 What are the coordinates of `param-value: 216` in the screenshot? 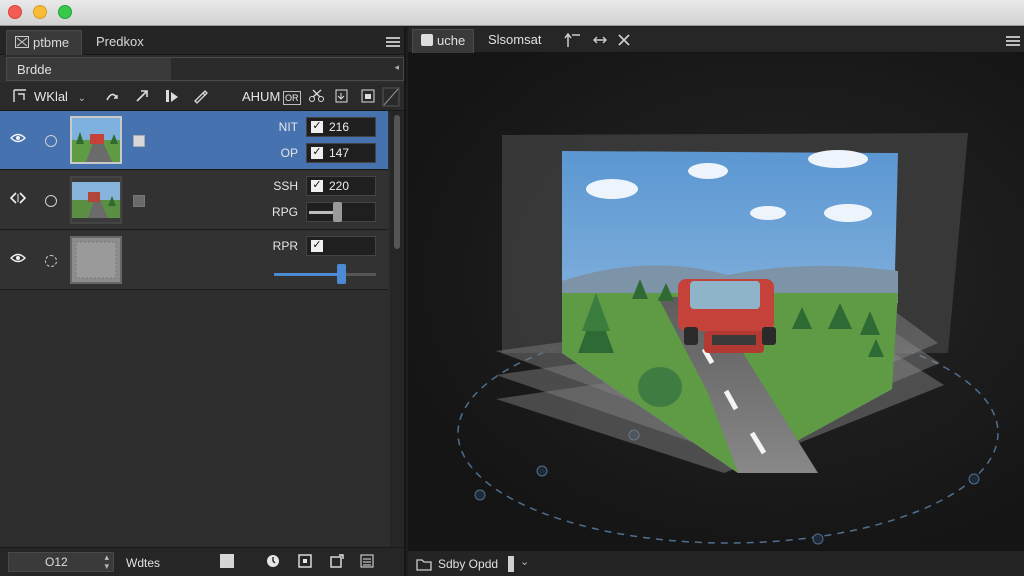 It's located at (339, 127).